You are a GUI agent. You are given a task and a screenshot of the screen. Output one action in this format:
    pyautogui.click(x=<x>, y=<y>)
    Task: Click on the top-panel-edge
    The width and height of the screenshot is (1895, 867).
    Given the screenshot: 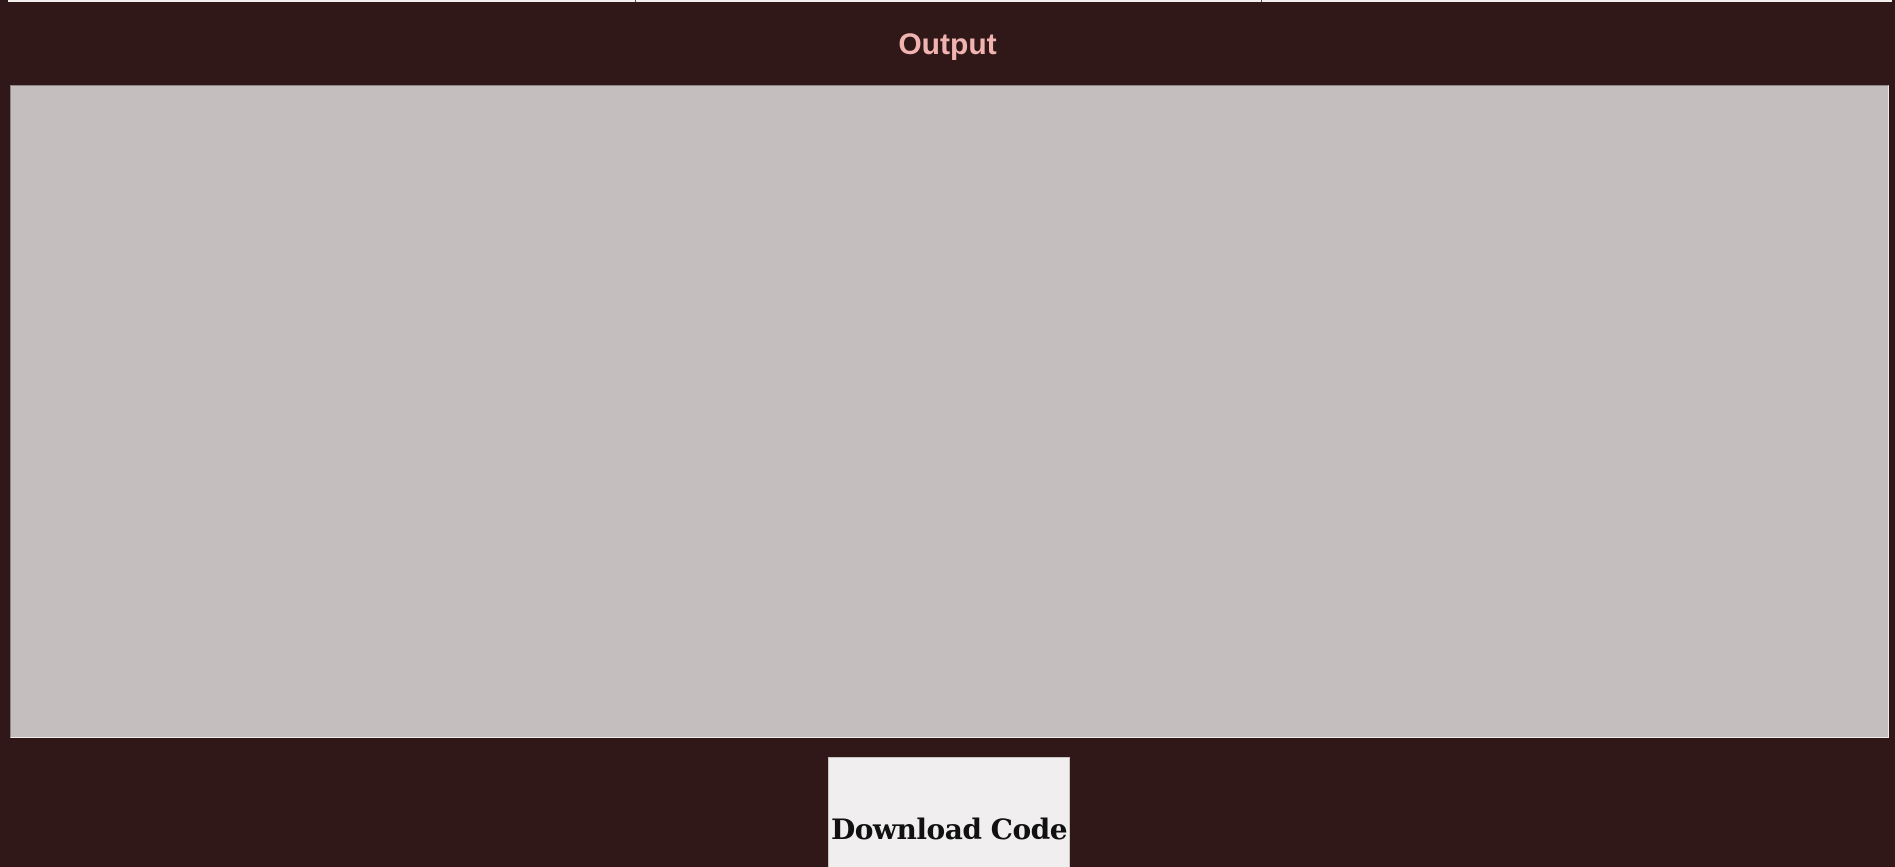 What is the action you would take?
    pyautogui.click(x=950, y=1)
    